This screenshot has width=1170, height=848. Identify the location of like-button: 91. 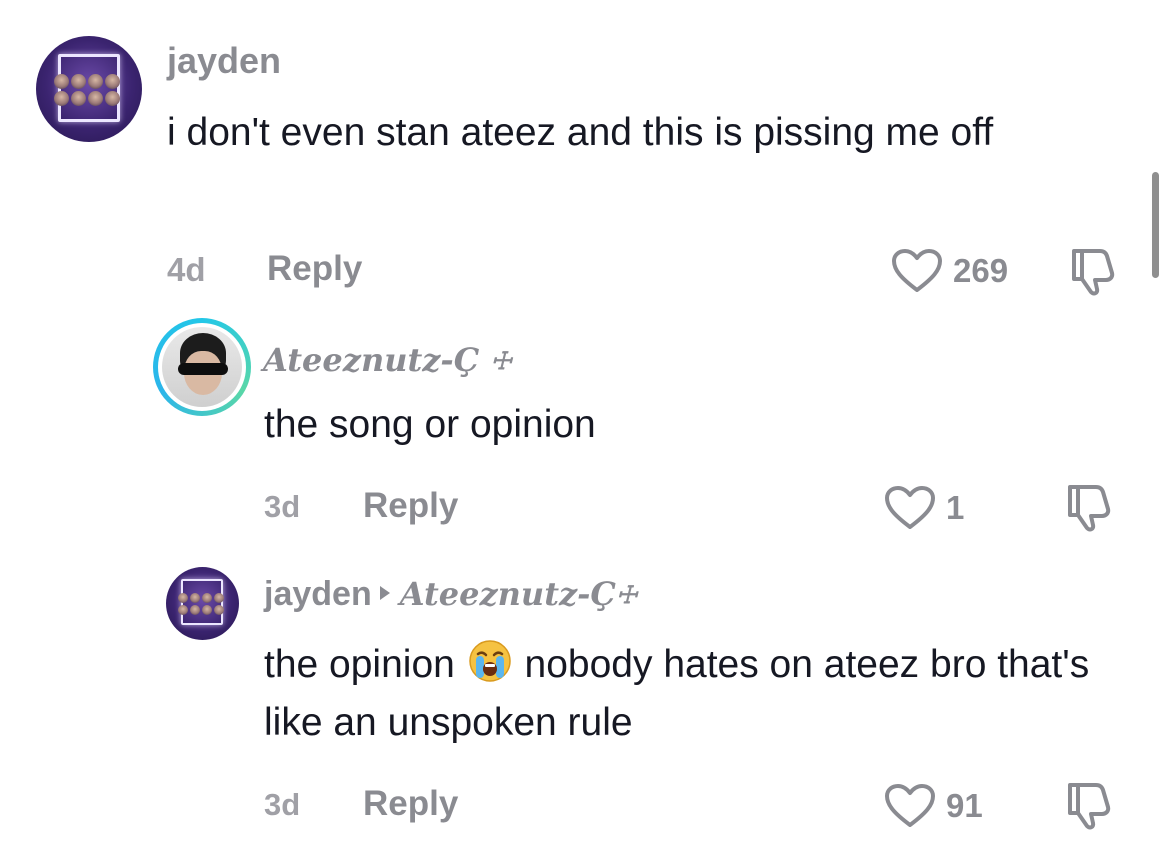
(933, 806).